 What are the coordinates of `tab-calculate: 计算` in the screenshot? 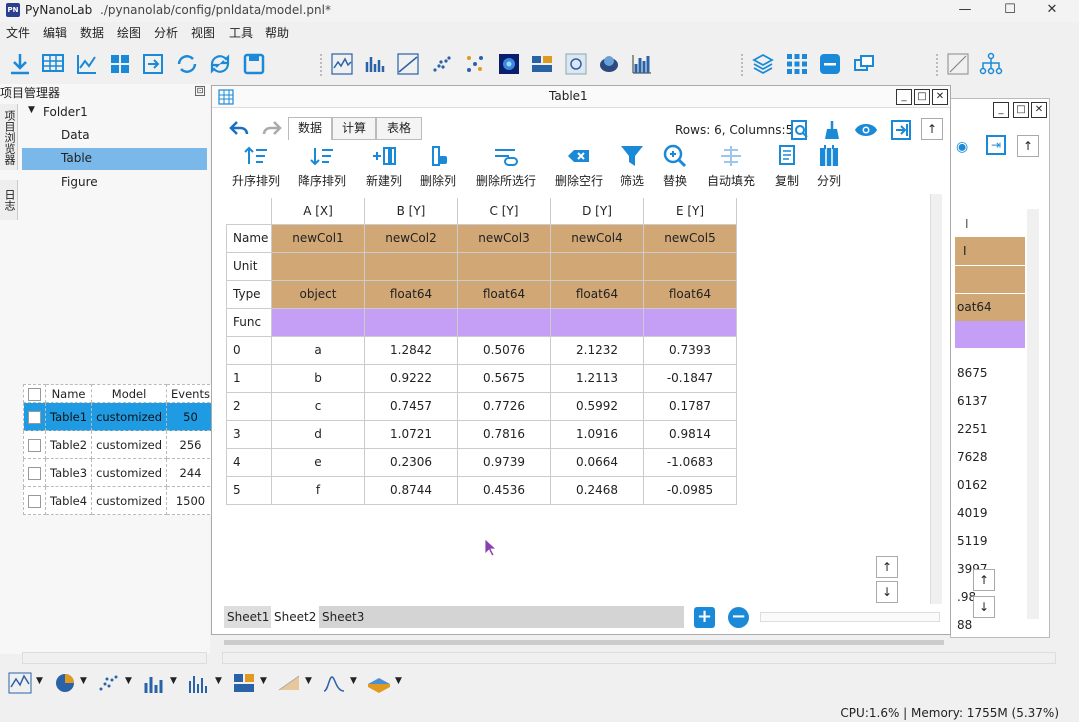 It's located at (354, 128).